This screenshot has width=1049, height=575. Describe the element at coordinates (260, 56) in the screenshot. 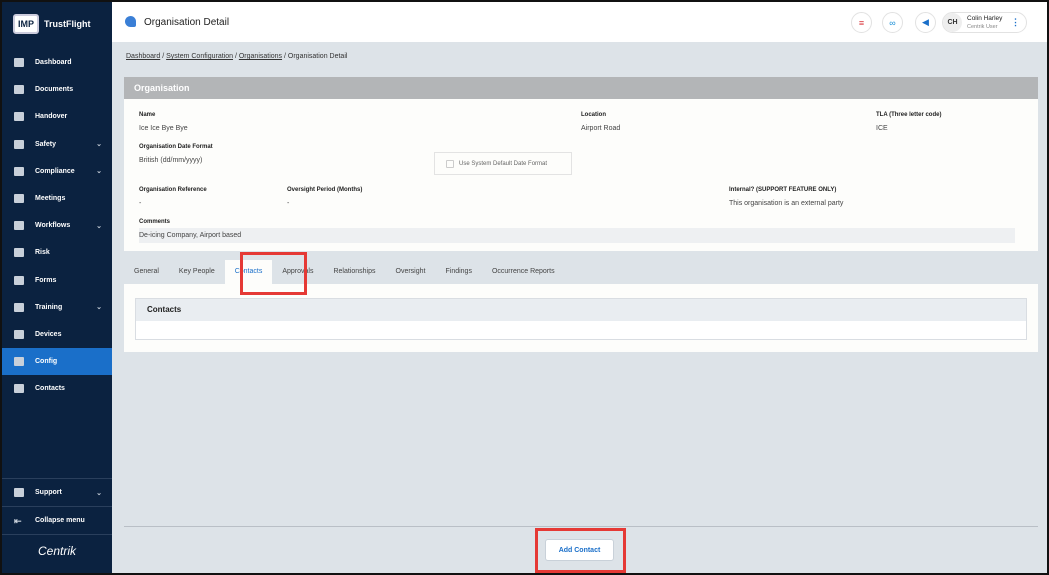

I see `breadcrumb-organisations: Organisations` at that location.